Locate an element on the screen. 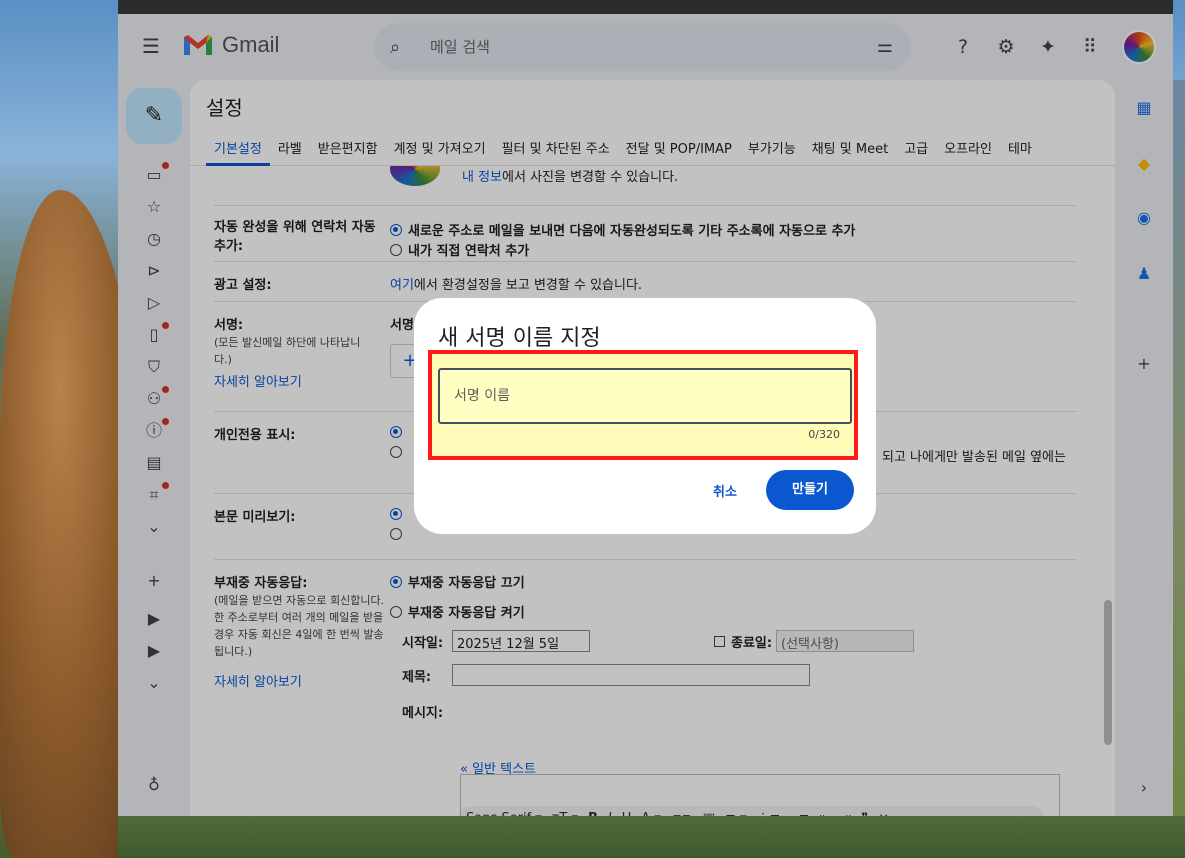 The image size is (1185, 858). new-signature-dialog: 새 서명 이름 지정 0/320 취소 만들기 is located at coordinates (645, 416).